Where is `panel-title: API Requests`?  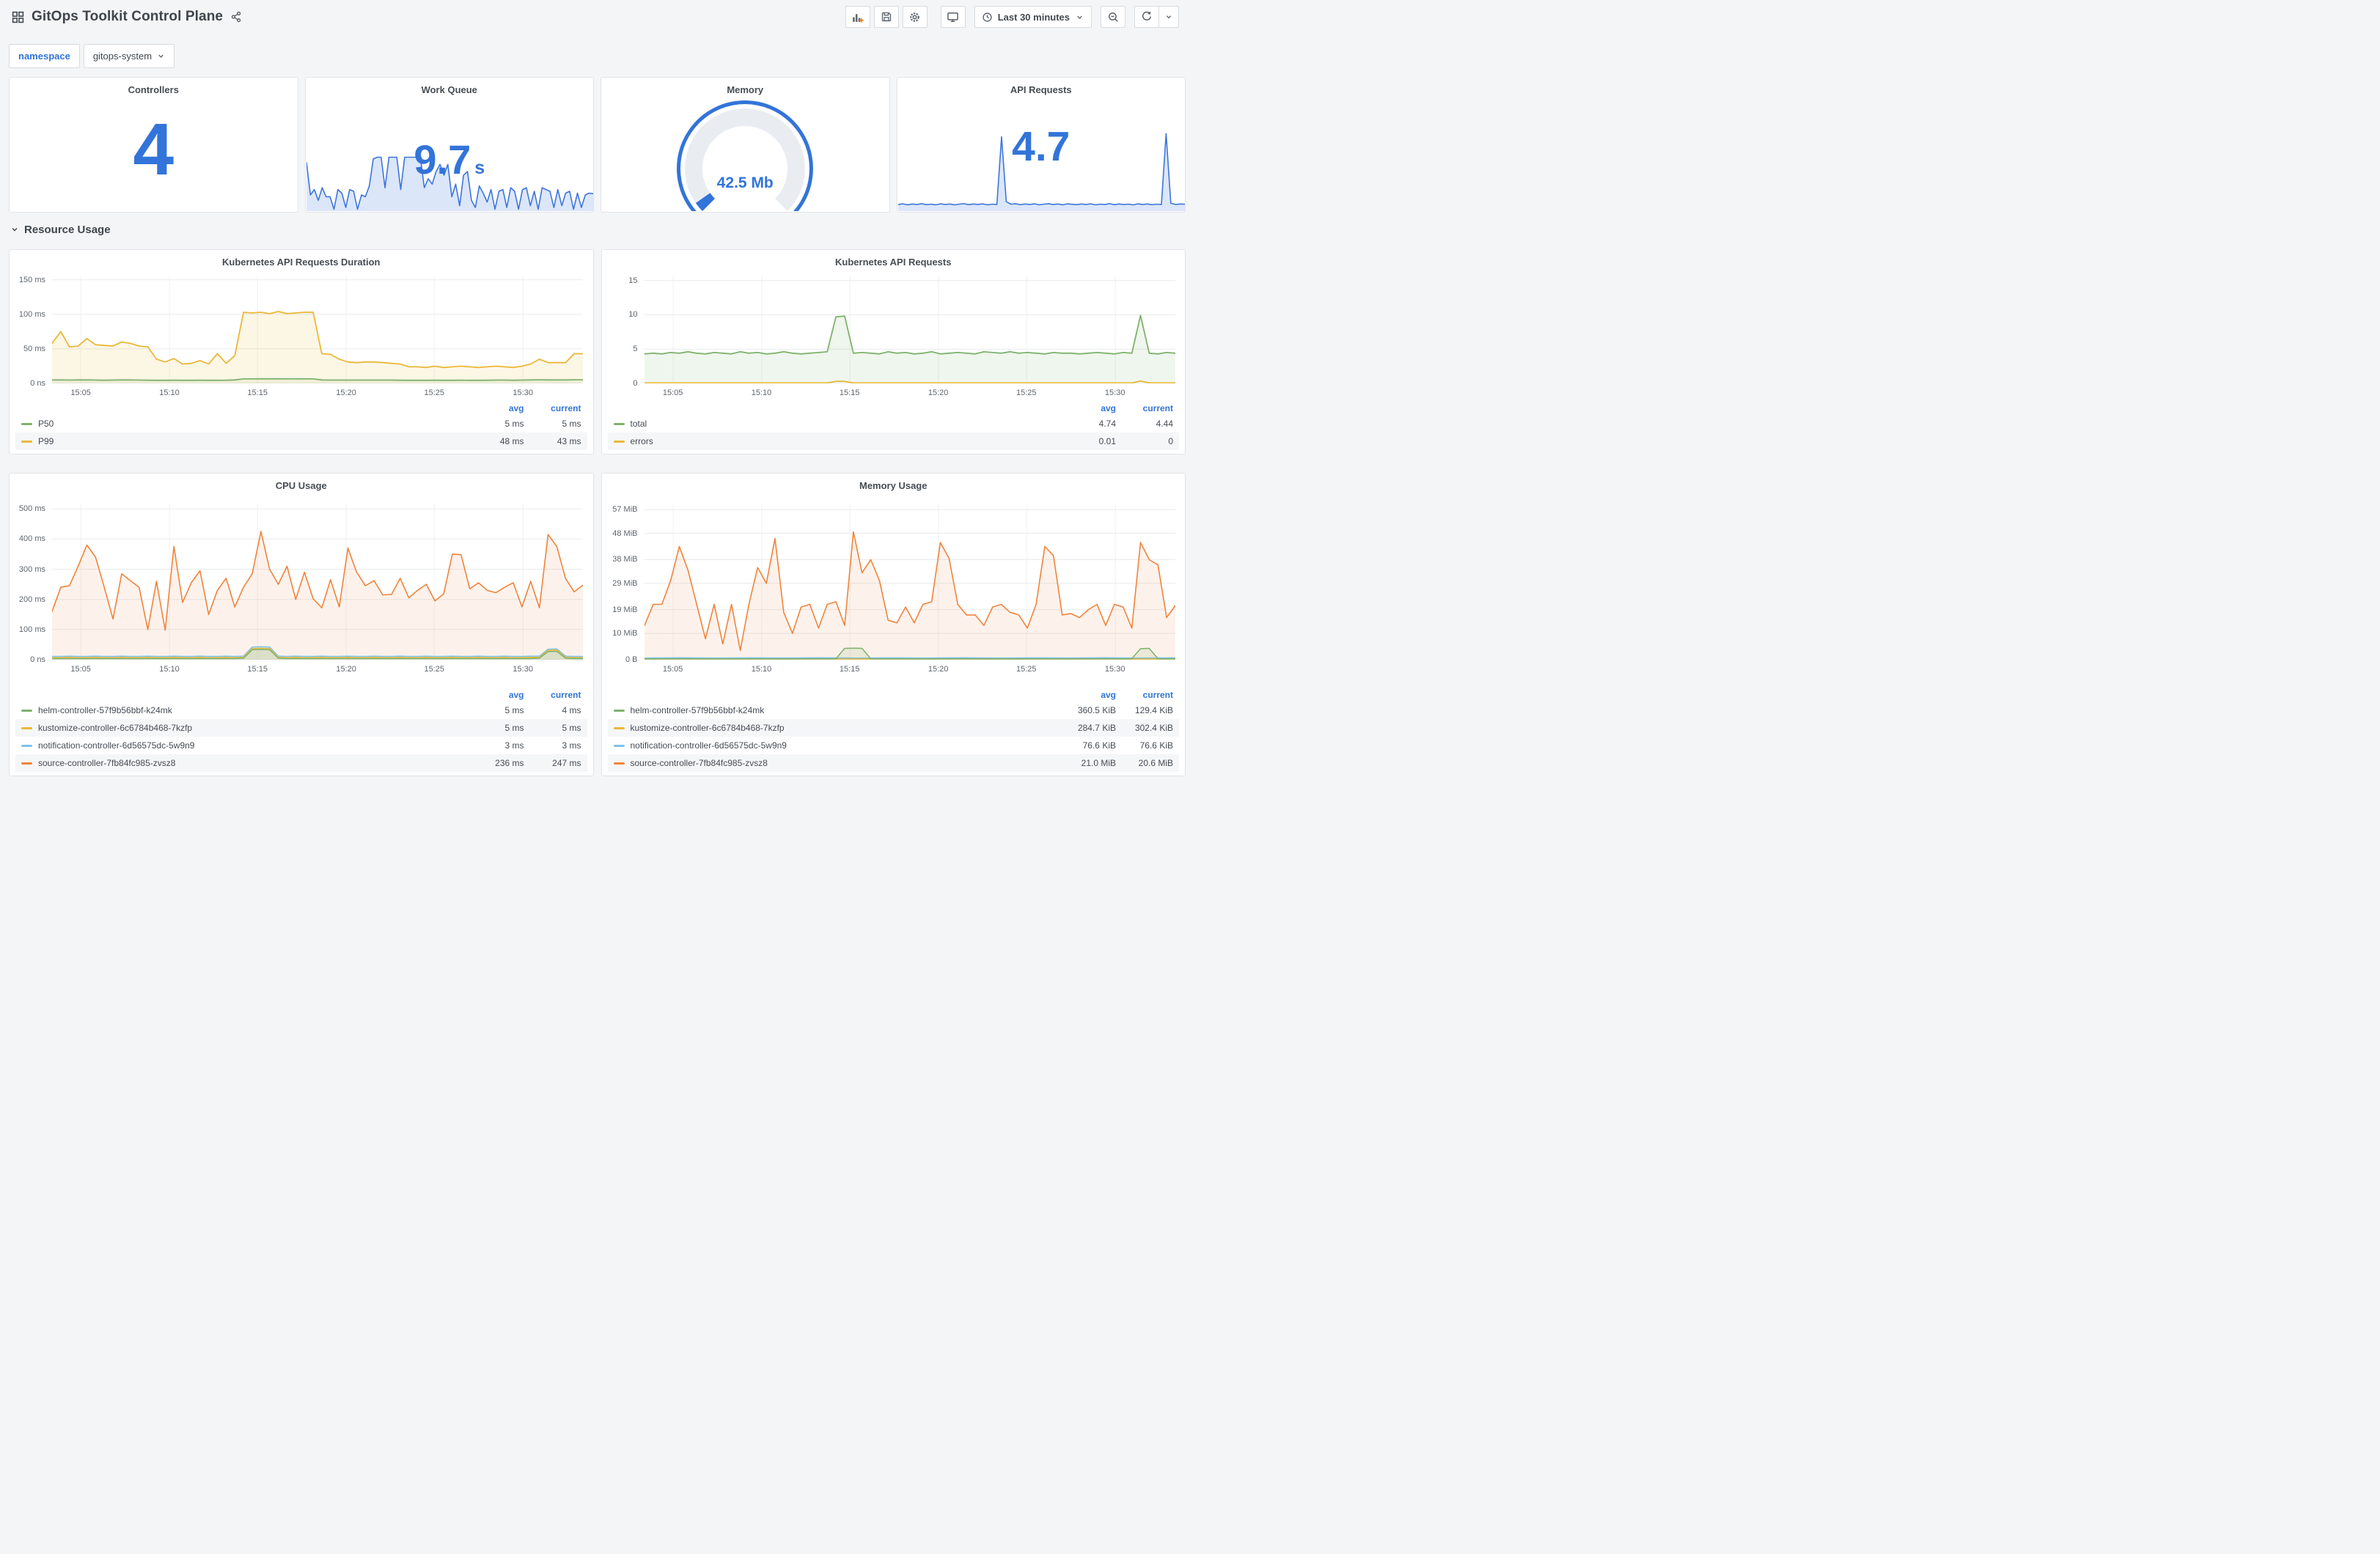 panel-title: API Requests is located at coordinates (1041, 87).